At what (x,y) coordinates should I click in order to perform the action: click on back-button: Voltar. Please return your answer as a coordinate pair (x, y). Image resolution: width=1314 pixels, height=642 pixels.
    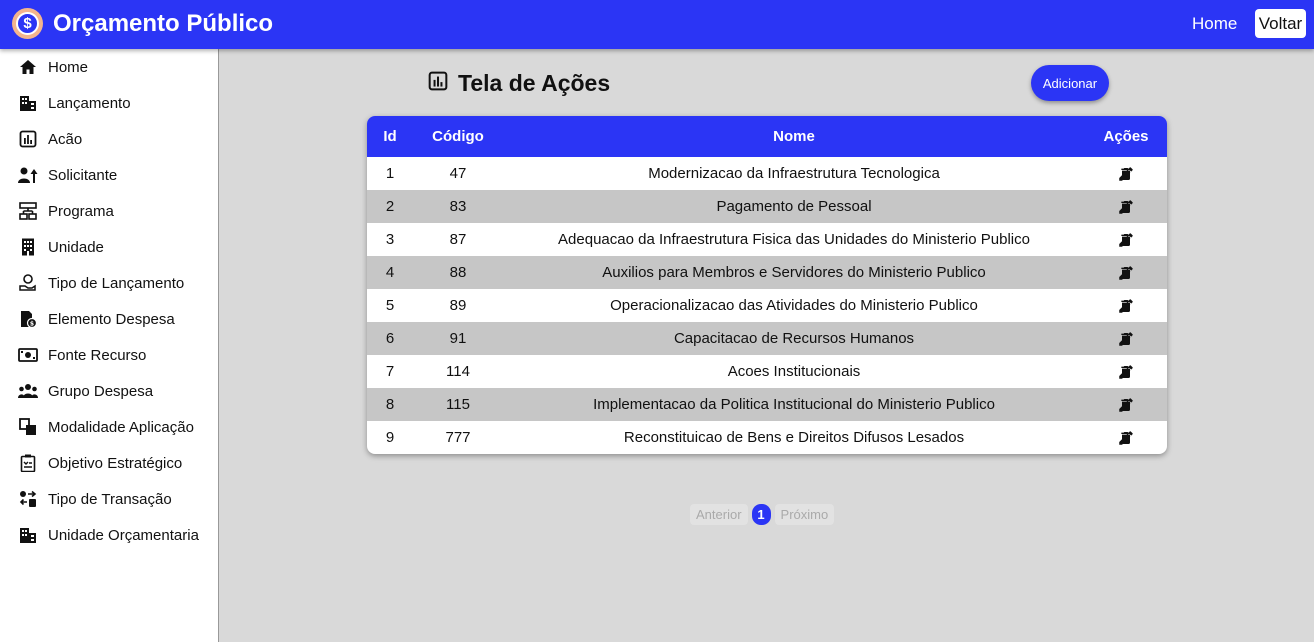
    Looking at the image, I should click on (1280, 23).